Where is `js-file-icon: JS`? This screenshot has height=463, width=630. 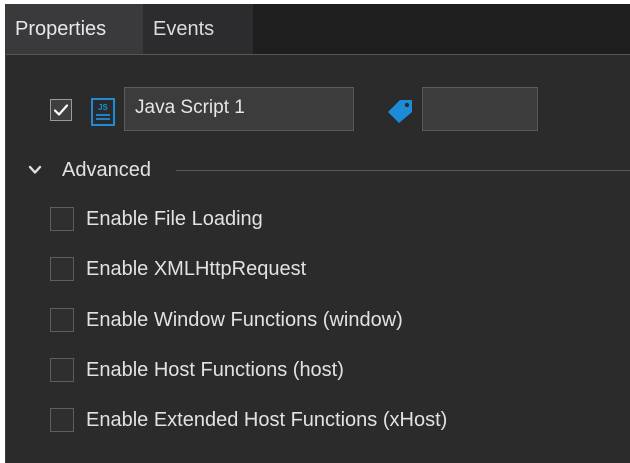 js-file-icon: JS is located at coordinates (103, 112).